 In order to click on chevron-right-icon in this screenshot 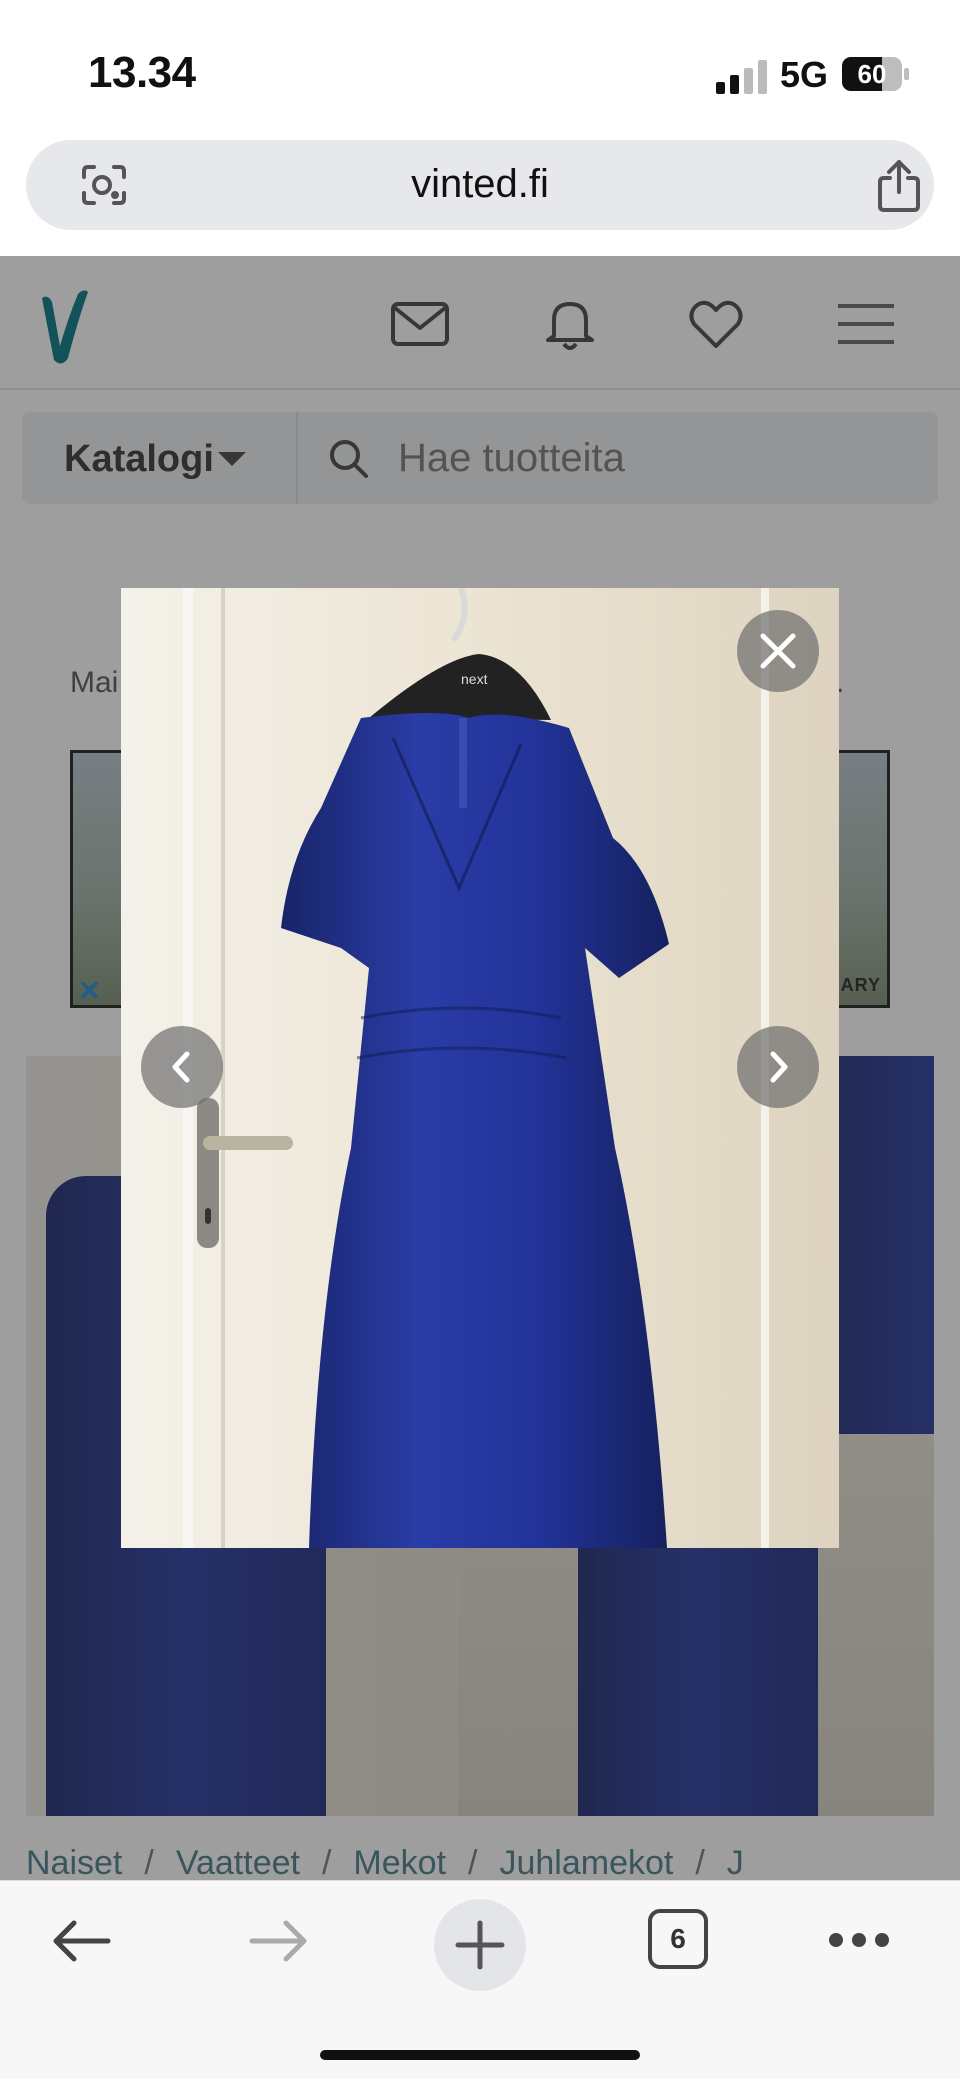, I will do `click(779, 1067)`.